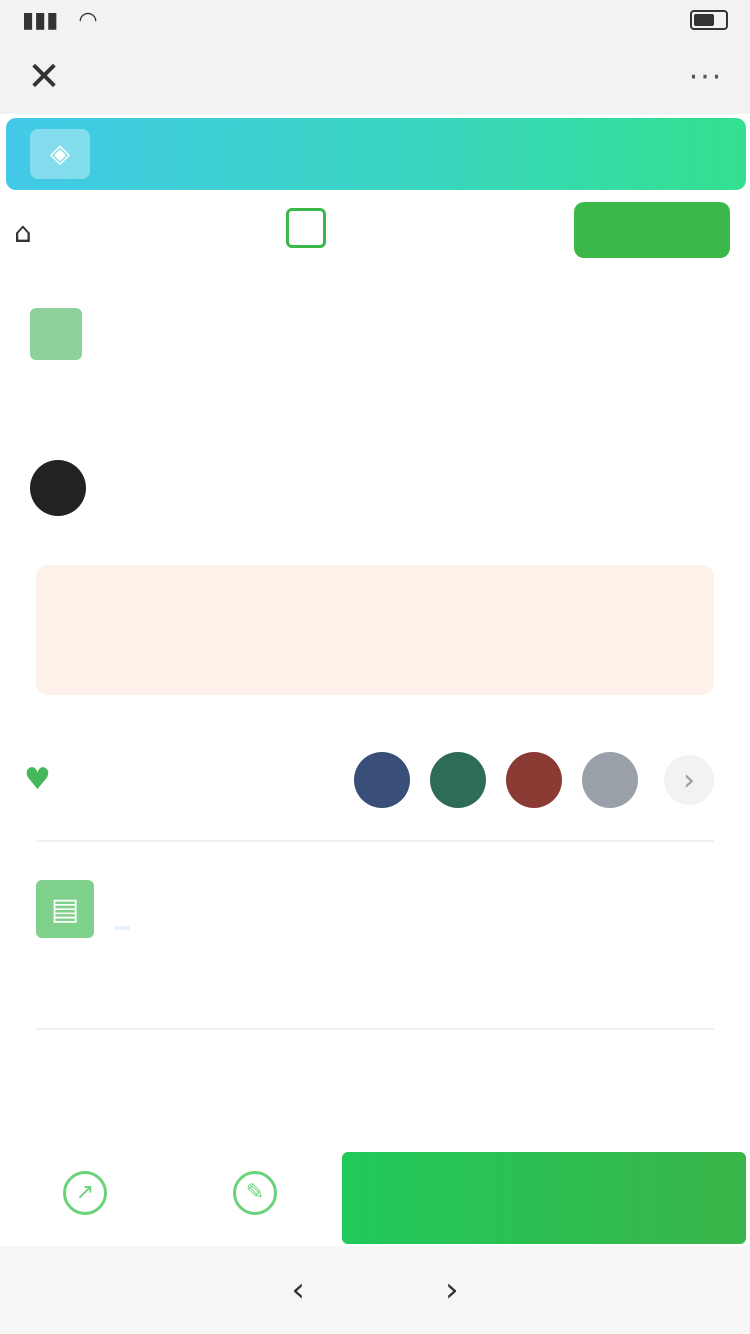 Image resolution: width=750 pixels, height=1334 pixels. What do you see at coordinates (56, 334) in the screenshot?
I see `title-badge-icon` at bounding box center [56, 334].